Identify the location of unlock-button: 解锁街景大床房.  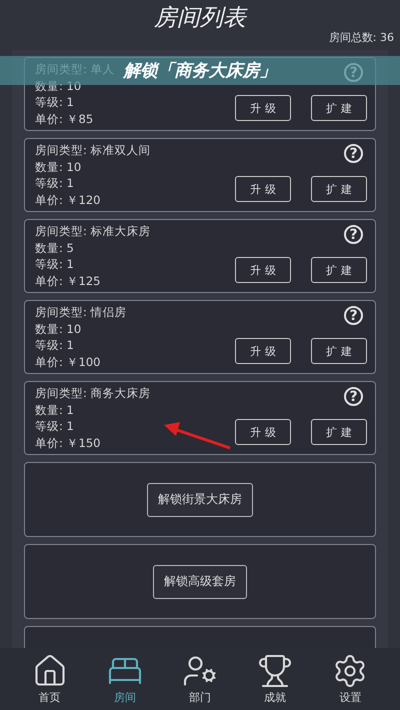
(200, 499).